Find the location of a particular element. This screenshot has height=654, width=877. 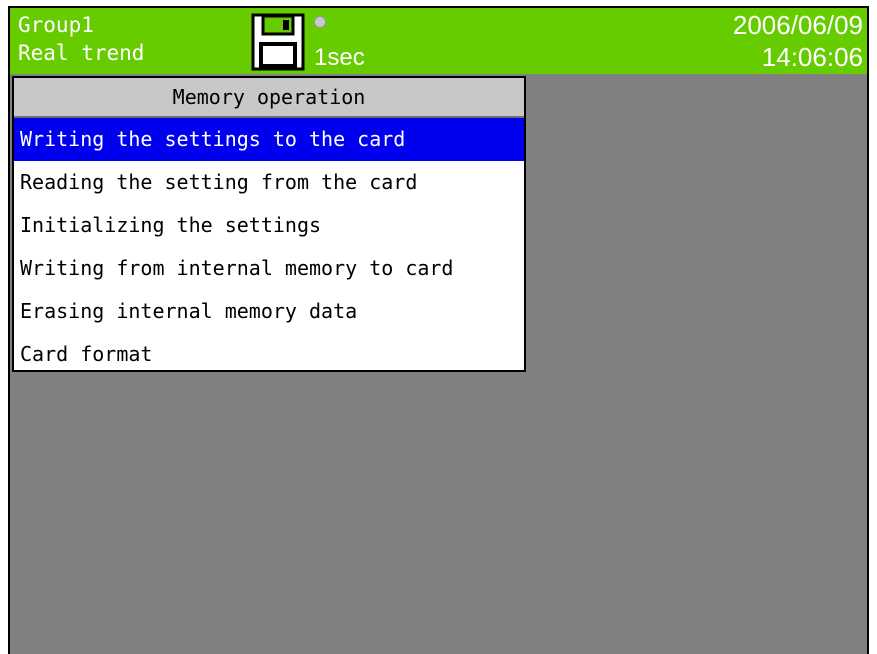

menu-item-erase-internal-memory: Erasing internal memory data is located at coordinates (269, 311).